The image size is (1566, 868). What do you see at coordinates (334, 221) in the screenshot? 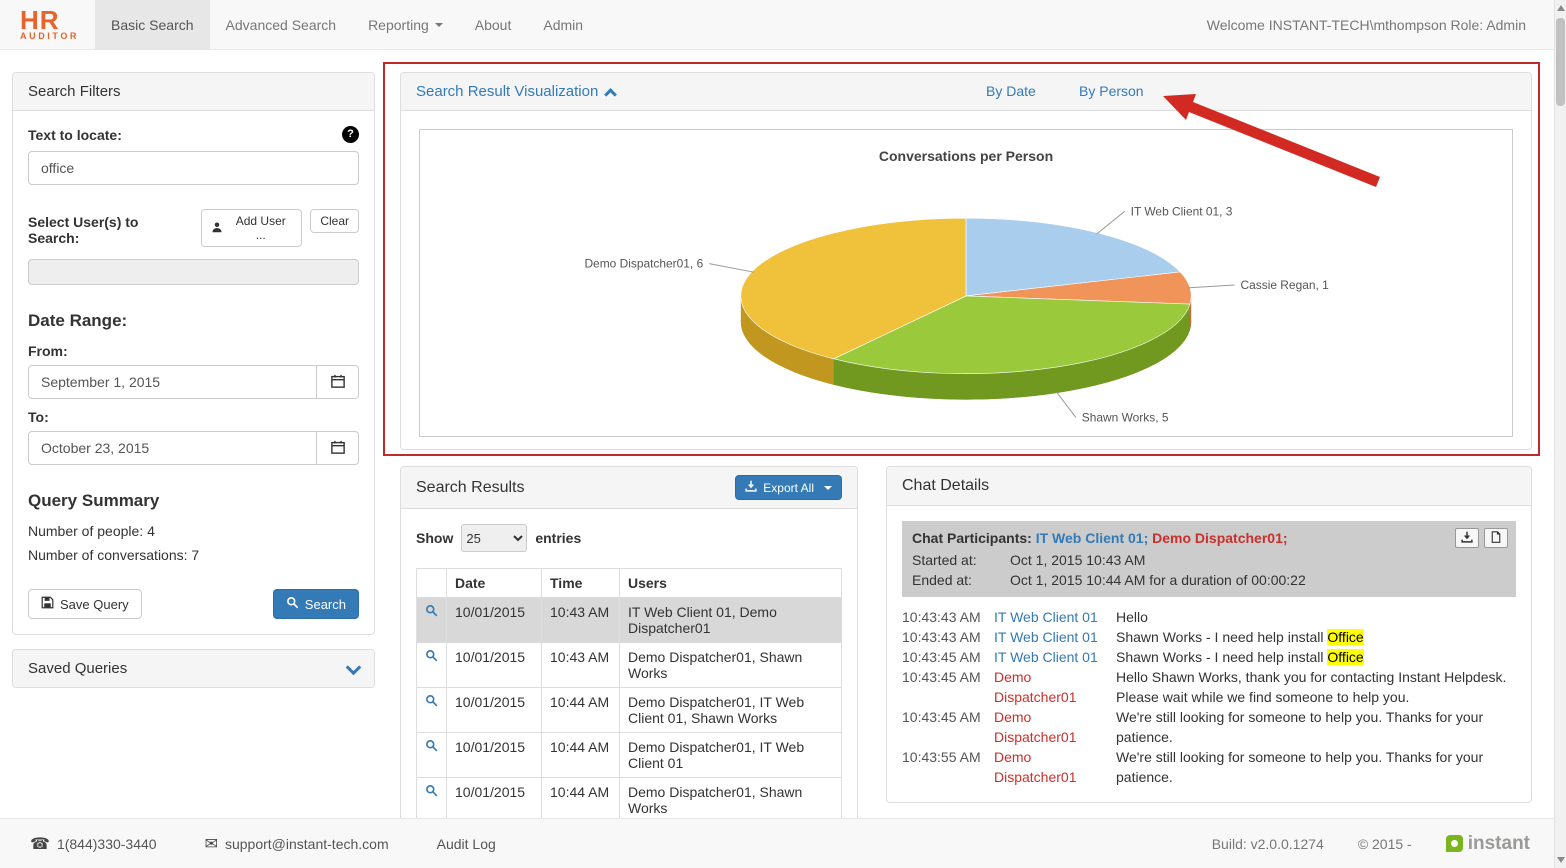
I see `clear-button: Clear` at bounding box center [334, 221].